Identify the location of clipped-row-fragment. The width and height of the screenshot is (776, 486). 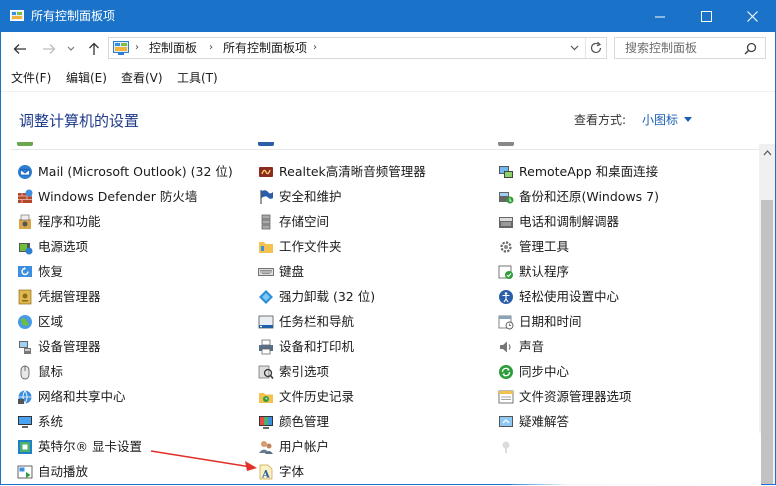
(568, 144).